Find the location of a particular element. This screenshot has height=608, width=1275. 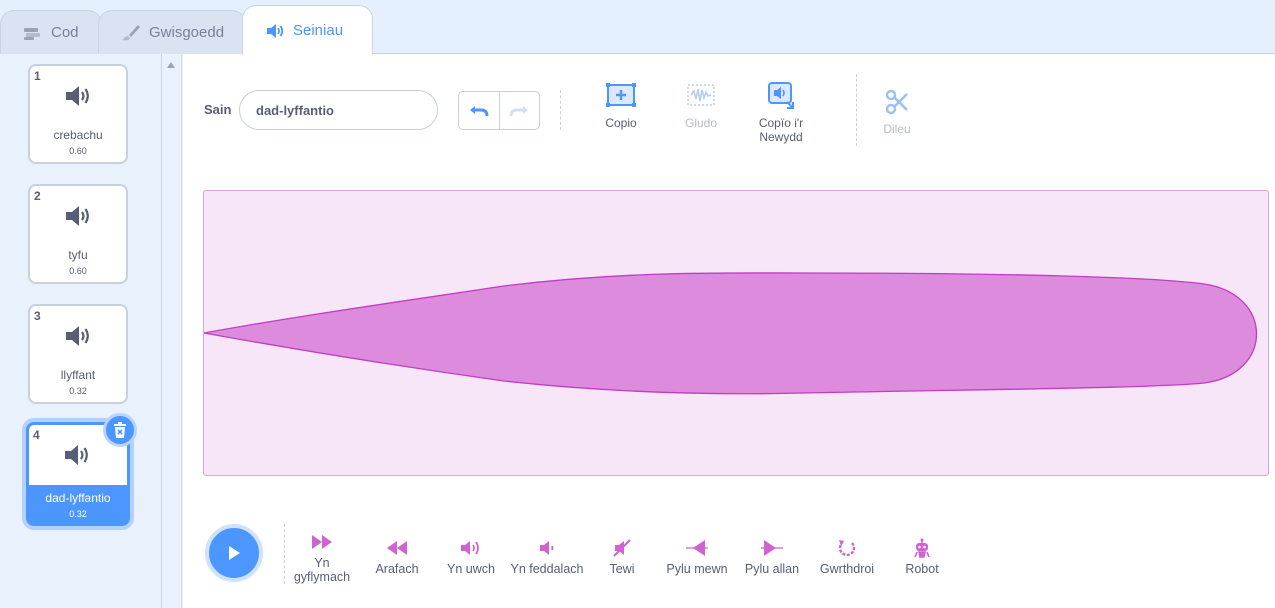

reverse-icon is located at coordinates (847, 548).